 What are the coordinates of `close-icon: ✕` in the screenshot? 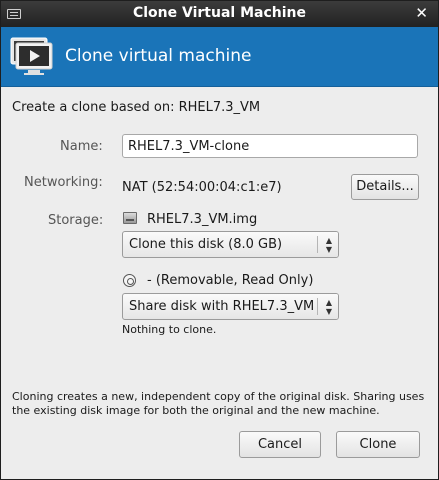 It's located at (421, 13).